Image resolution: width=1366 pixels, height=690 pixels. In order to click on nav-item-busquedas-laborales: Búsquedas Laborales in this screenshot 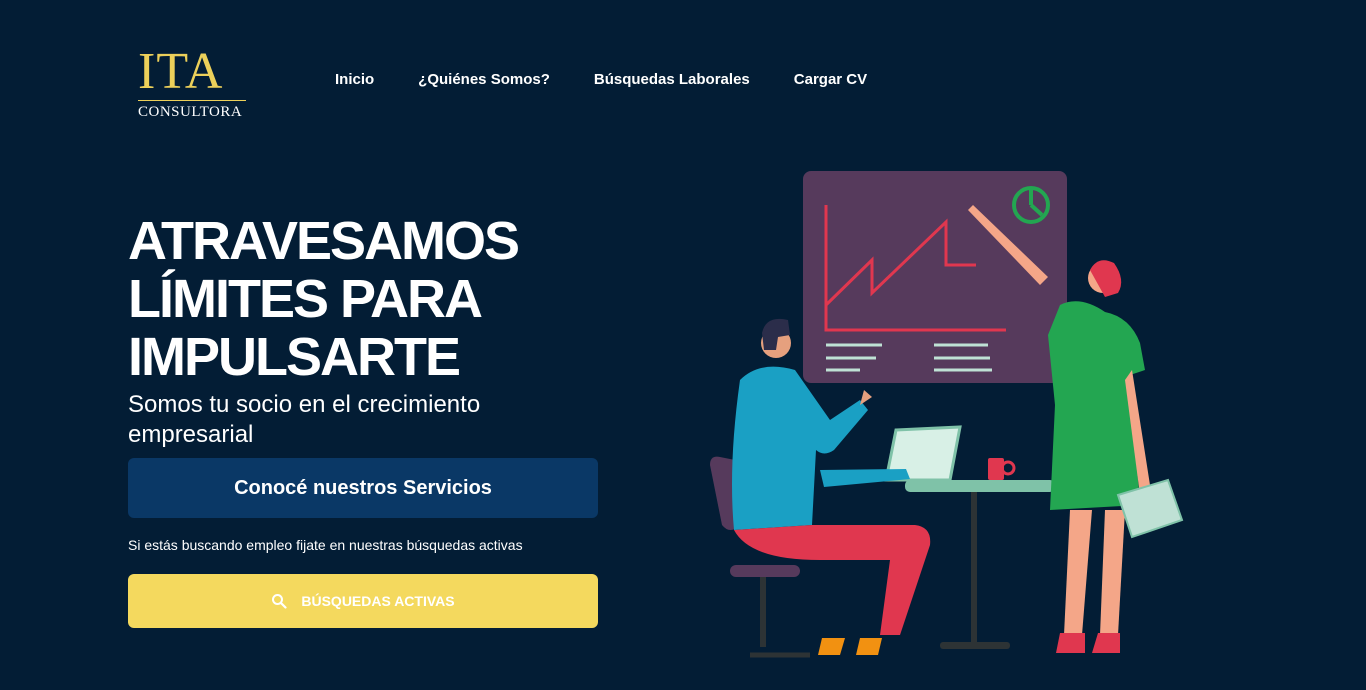, I will do `click(672, 80)`.